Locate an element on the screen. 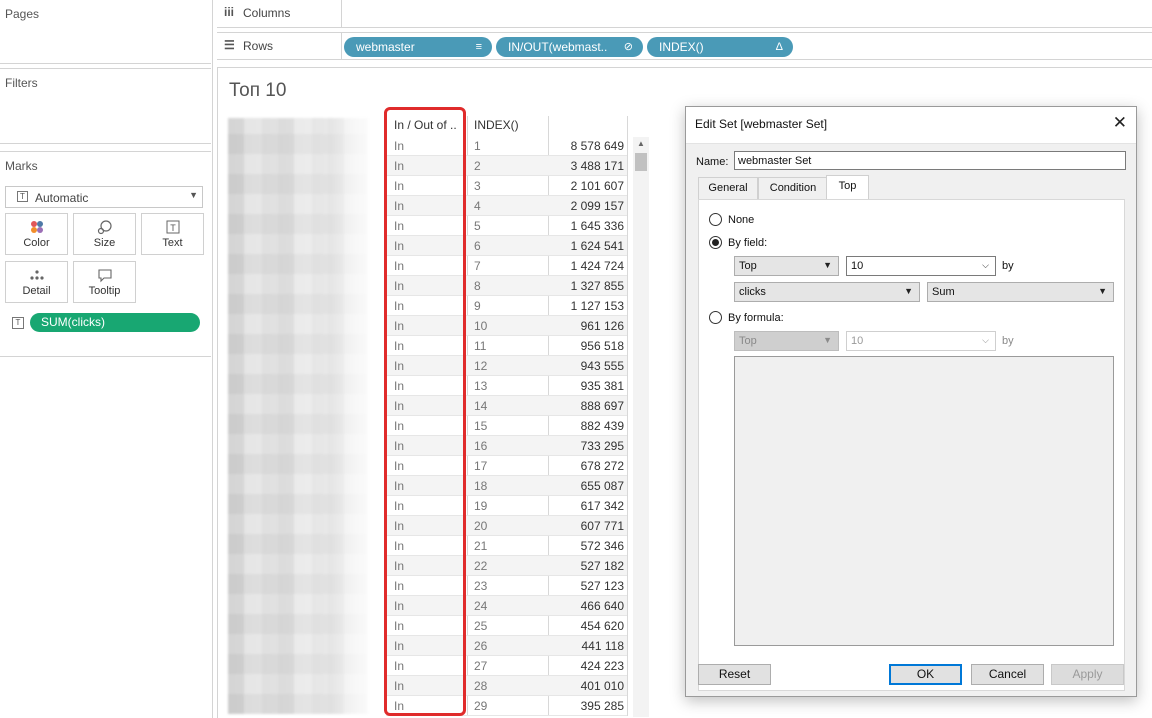  field-top-value: Top is located at coordinates (748, 266).